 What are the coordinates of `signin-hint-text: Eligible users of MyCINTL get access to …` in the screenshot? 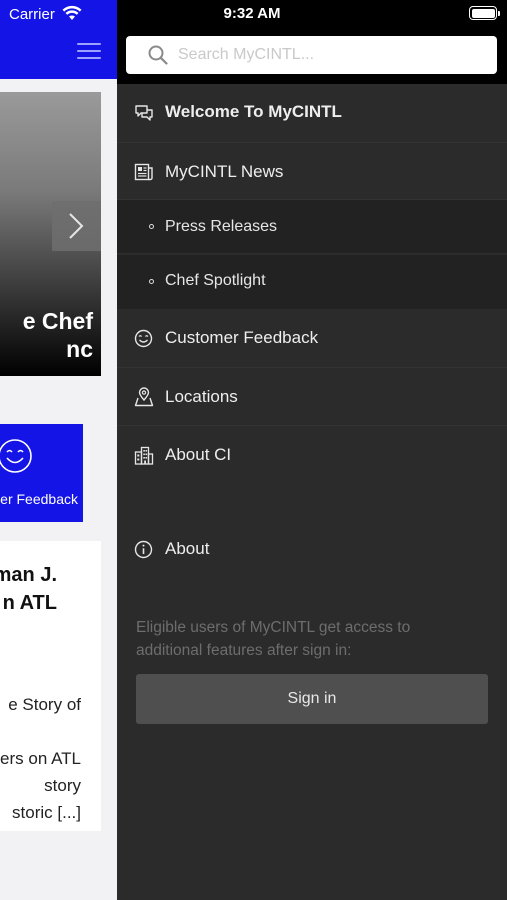 It's located at (273, 639).